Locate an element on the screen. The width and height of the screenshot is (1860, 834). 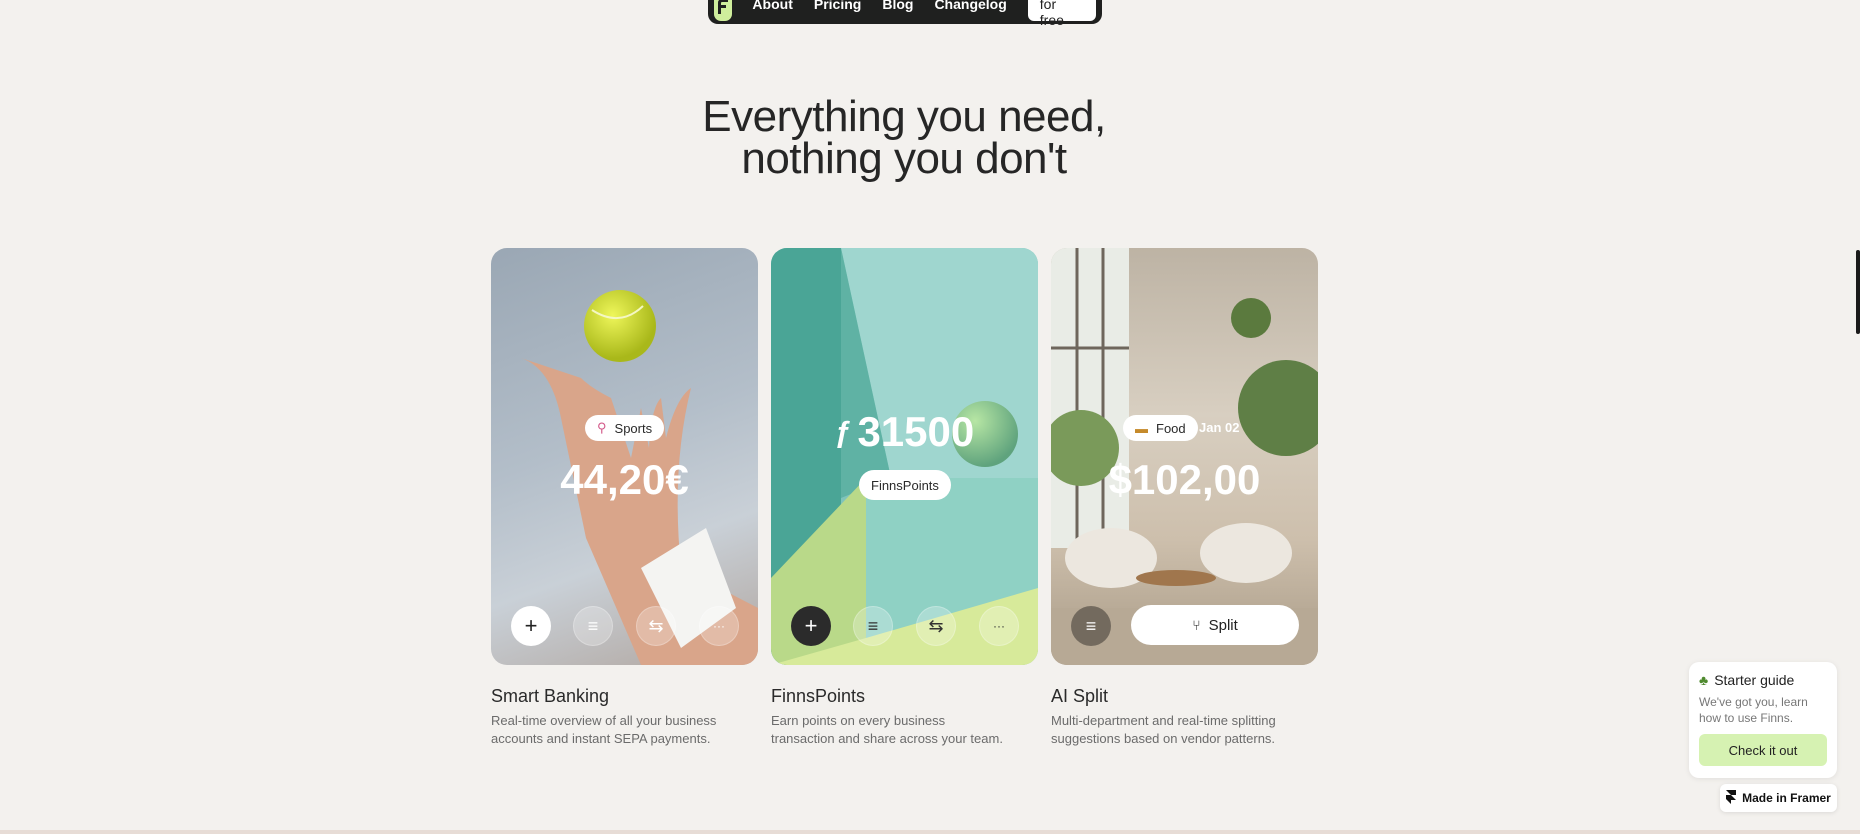
racket-icon: ⚲ is located at coordinates (602, 427).